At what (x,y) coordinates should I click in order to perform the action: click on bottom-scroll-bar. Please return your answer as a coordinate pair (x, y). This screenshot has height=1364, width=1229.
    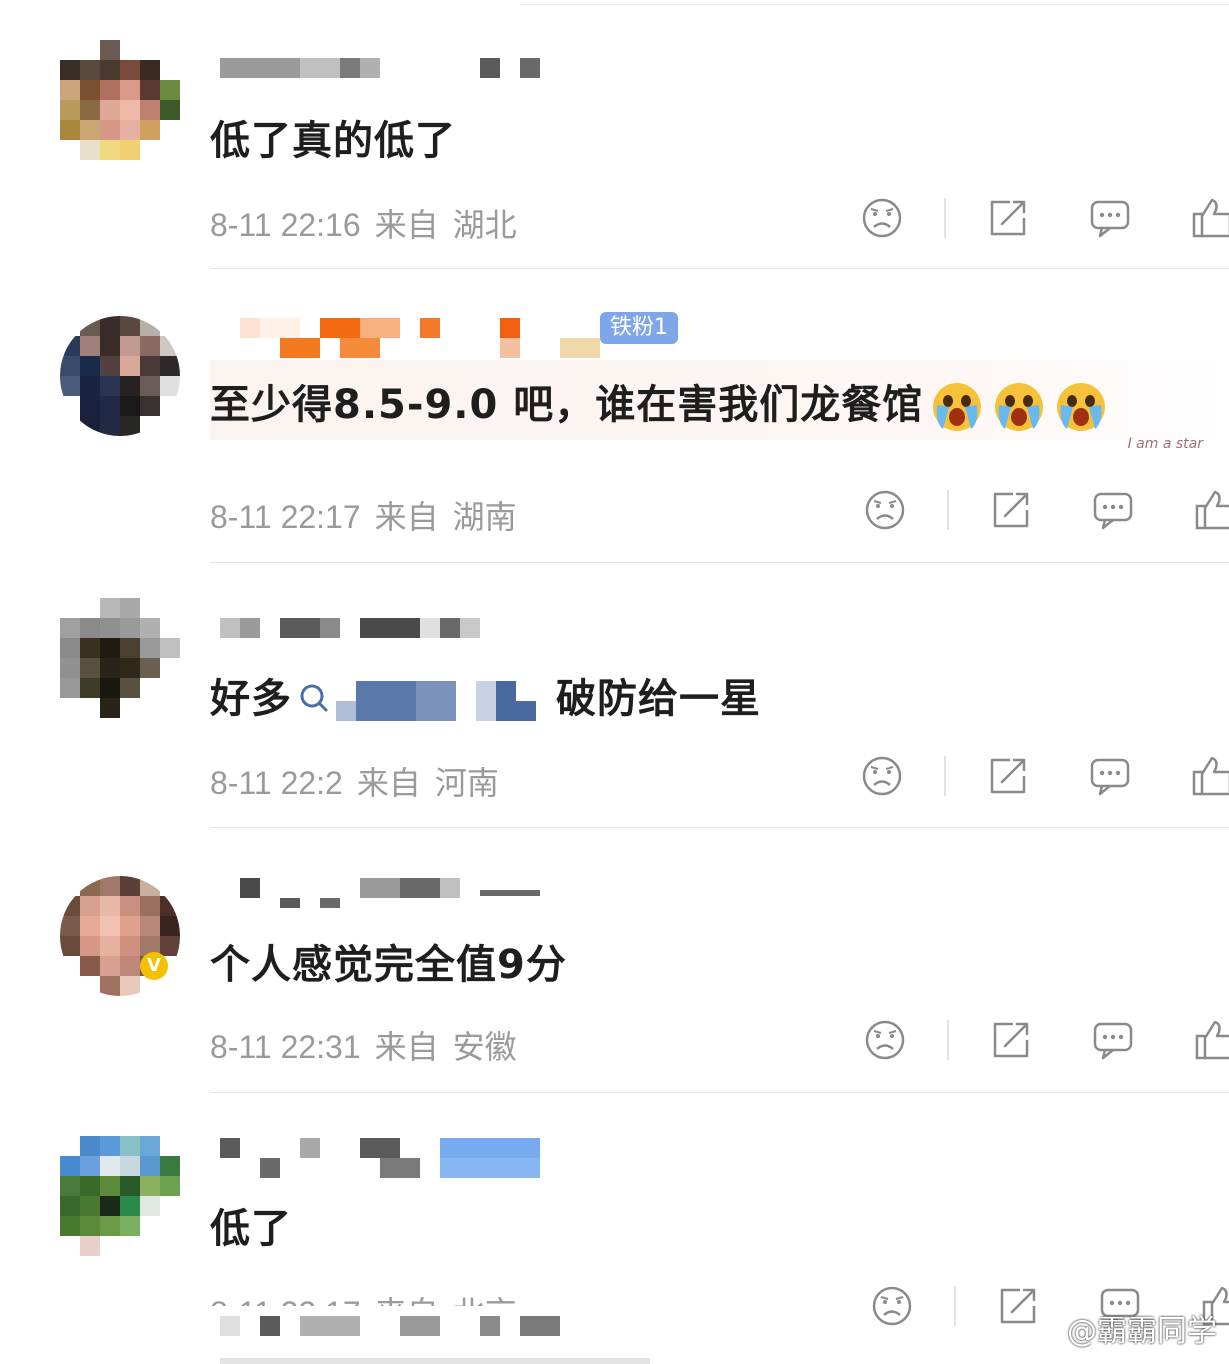
    Looking at the image, I should click on (435, 1361).